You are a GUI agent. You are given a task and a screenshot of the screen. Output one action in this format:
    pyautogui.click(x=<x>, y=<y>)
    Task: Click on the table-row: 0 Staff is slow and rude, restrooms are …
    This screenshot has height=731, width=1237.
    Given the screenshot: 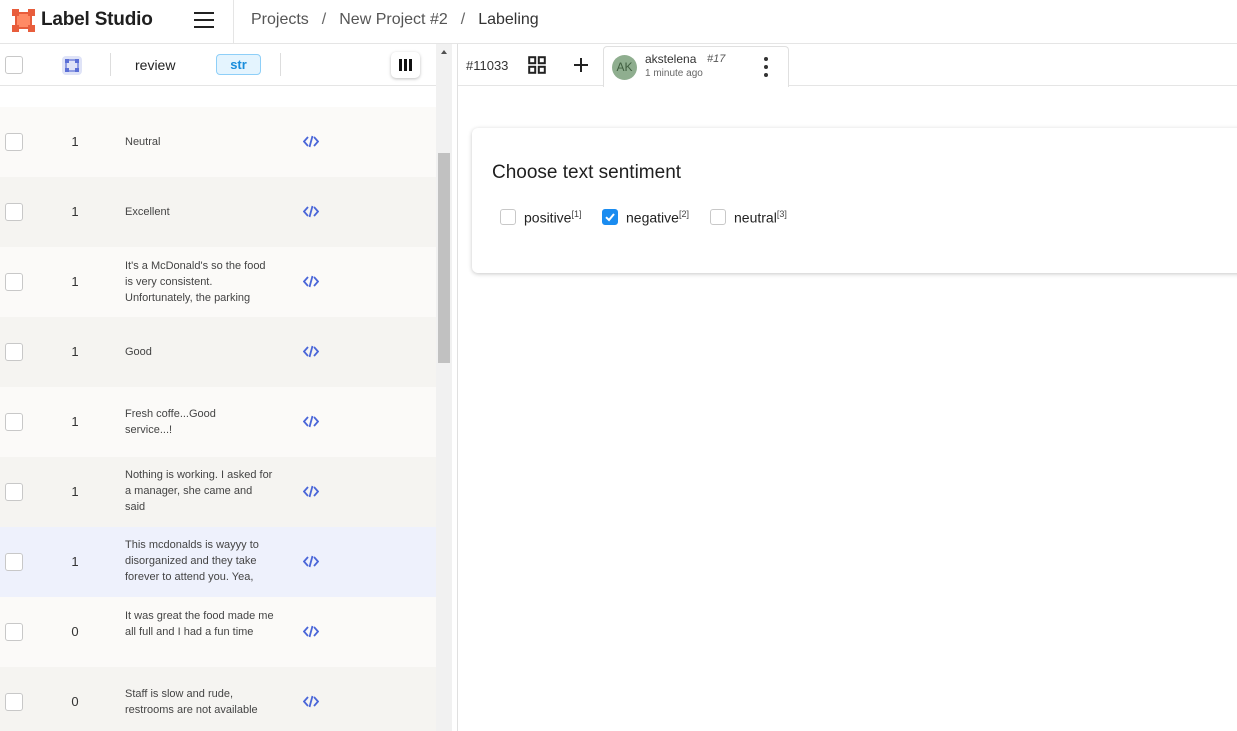 What is the action you would take?
    pyautogui.click(x=218, y=699)
    